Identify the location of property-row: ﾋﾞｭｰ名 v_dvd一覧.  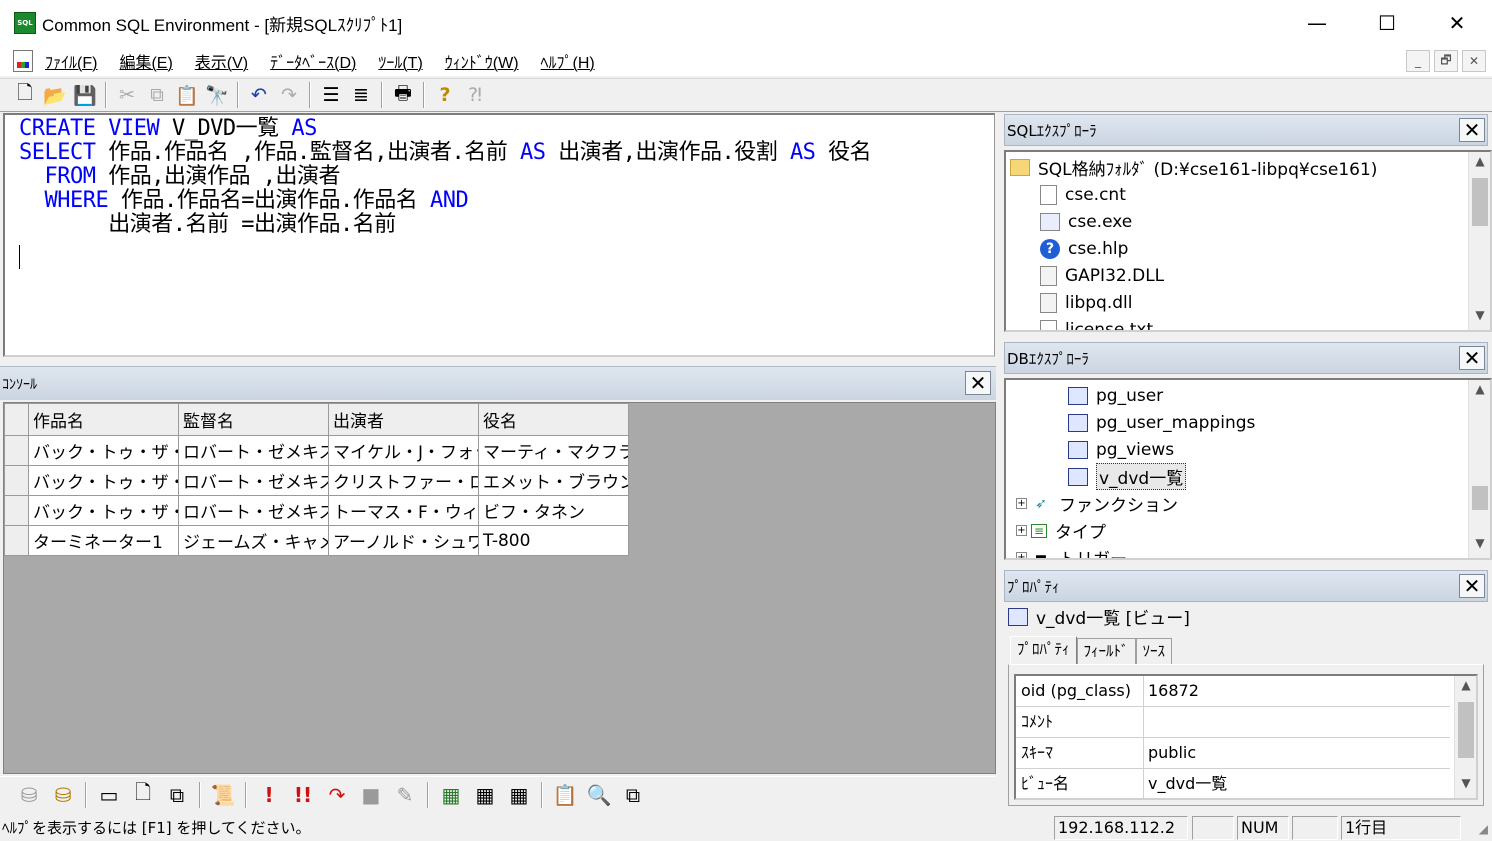
(1233, 783).